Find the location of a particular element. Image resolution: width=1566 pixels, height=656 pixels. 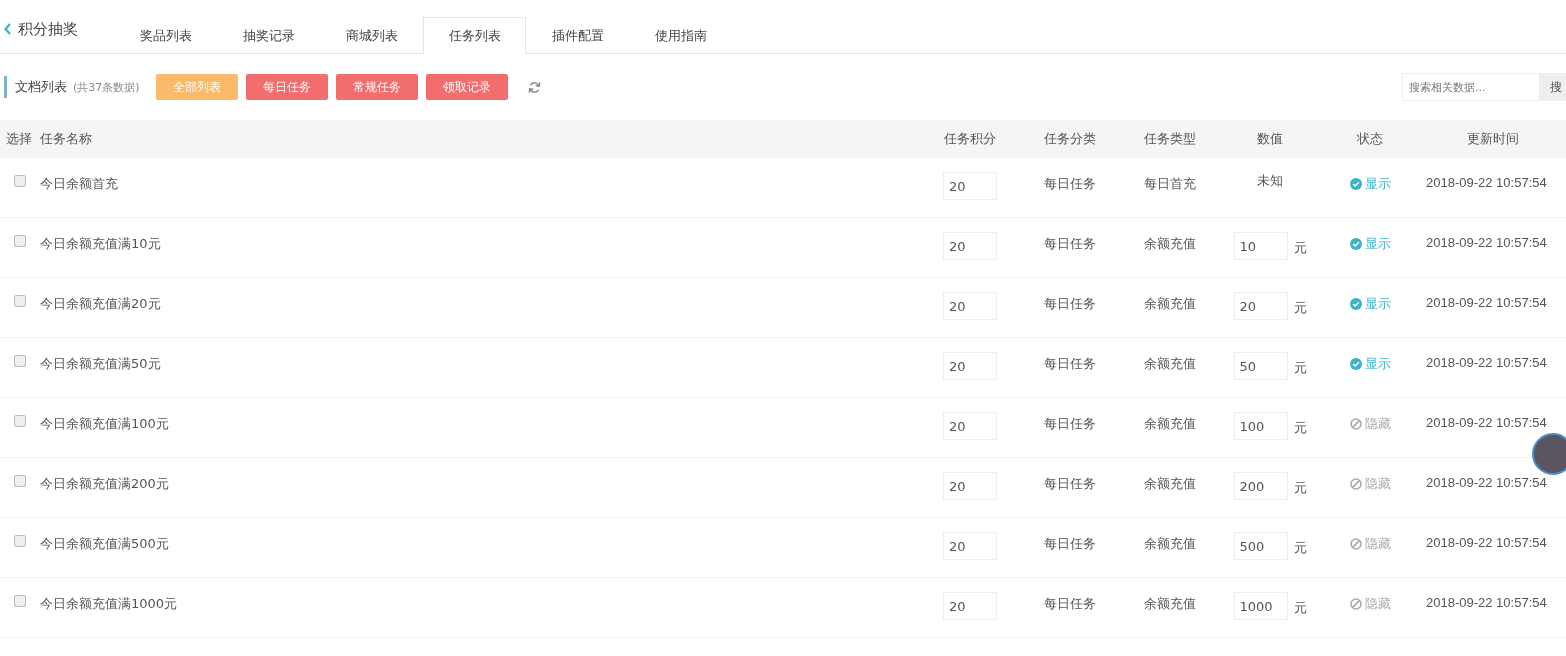

back-chevron-icon is located at coordinates (8, 29).